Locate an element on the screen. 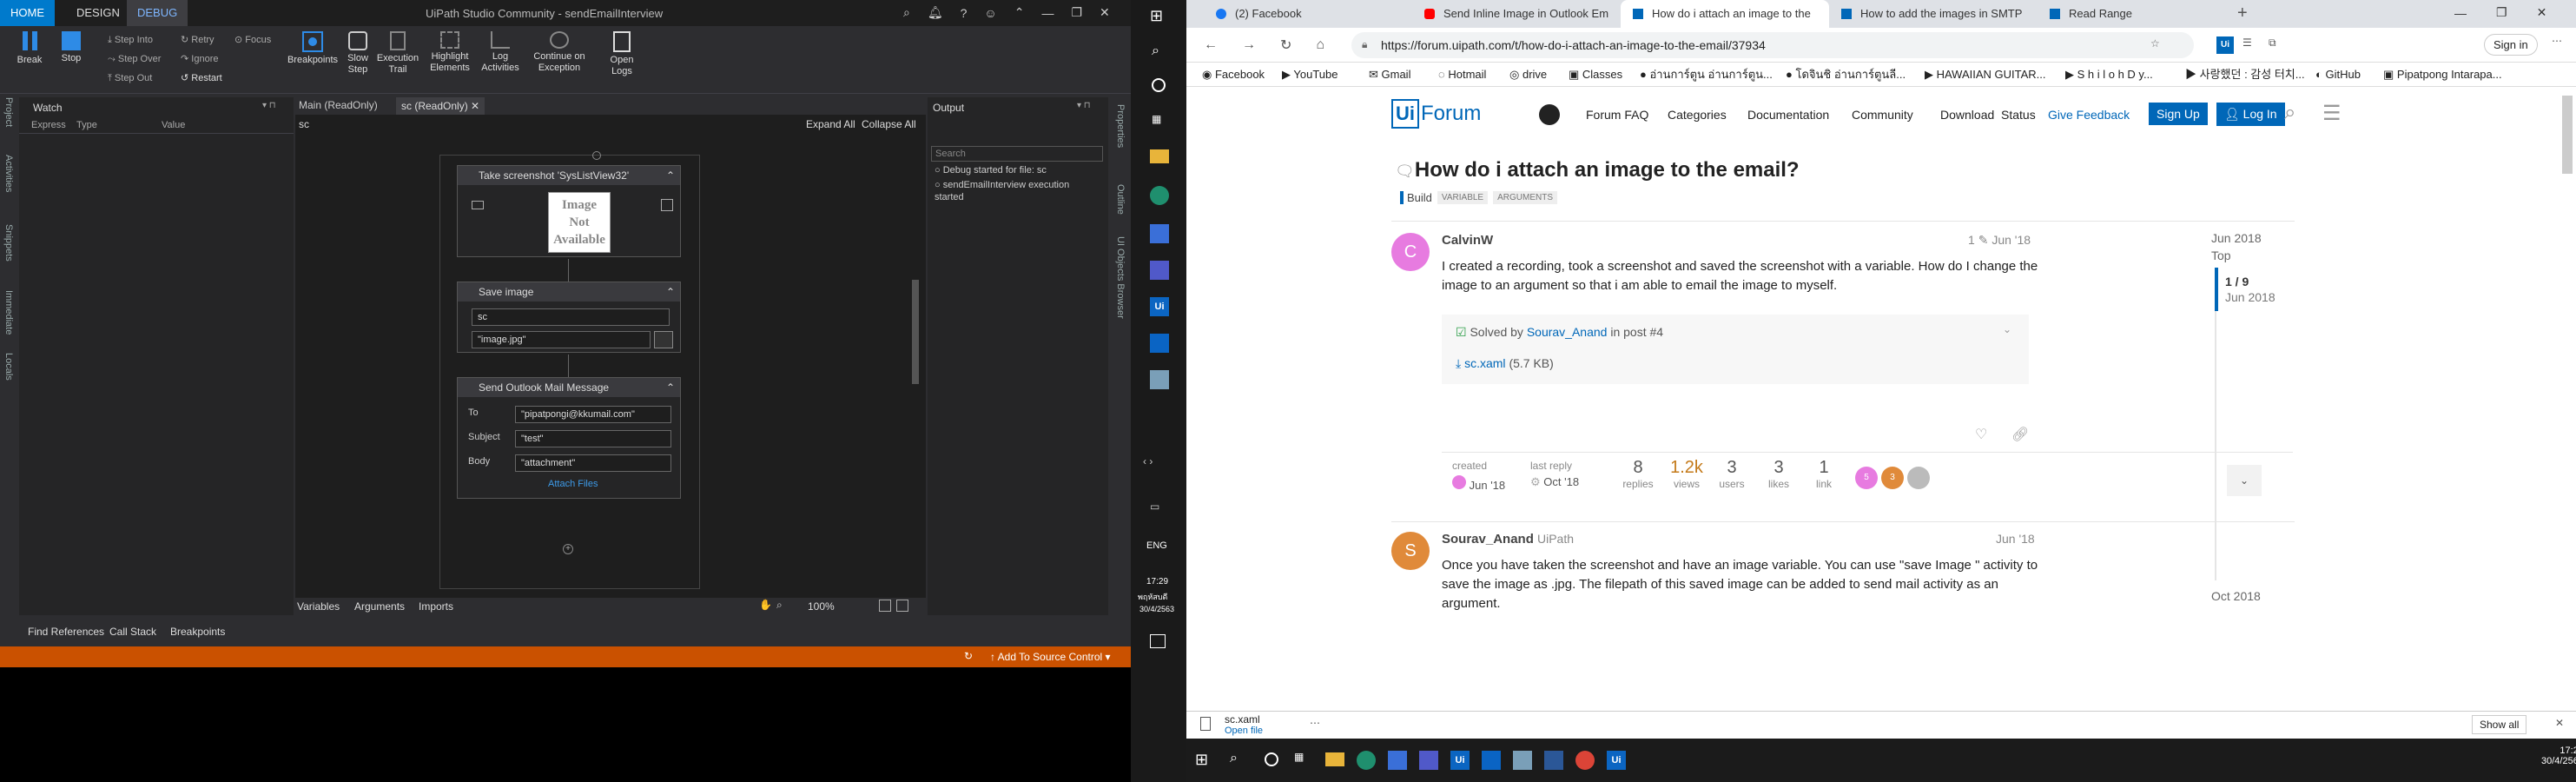 Image resolution: width=2576 pixels, height=782 pixels. sync-icon: ↻ is located at coordinates (969, 656).